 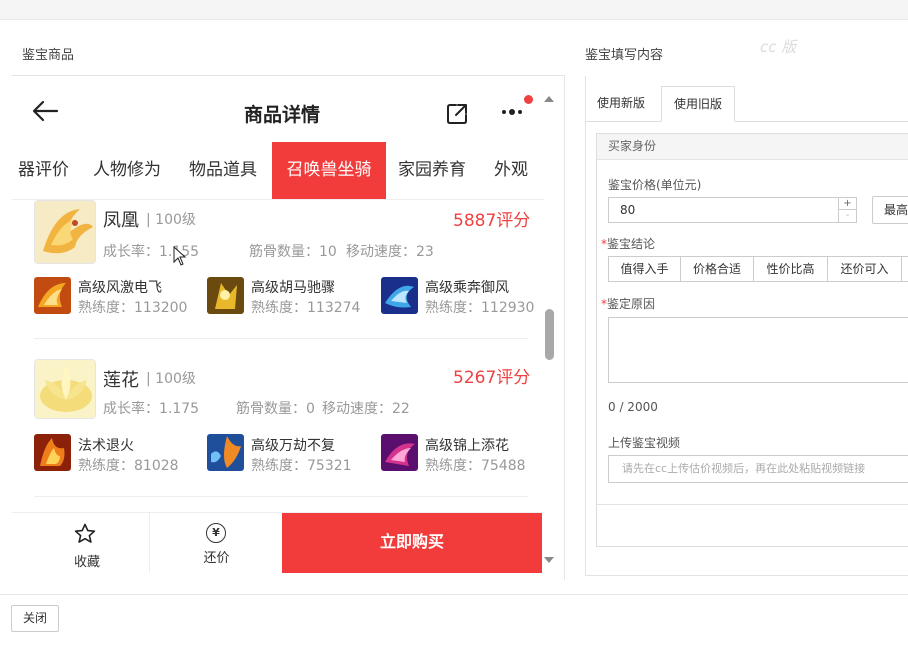 What do you see at coordinates (85, 533) in the screenshot?
I see `star-icon` at bounding box center [85, 533].